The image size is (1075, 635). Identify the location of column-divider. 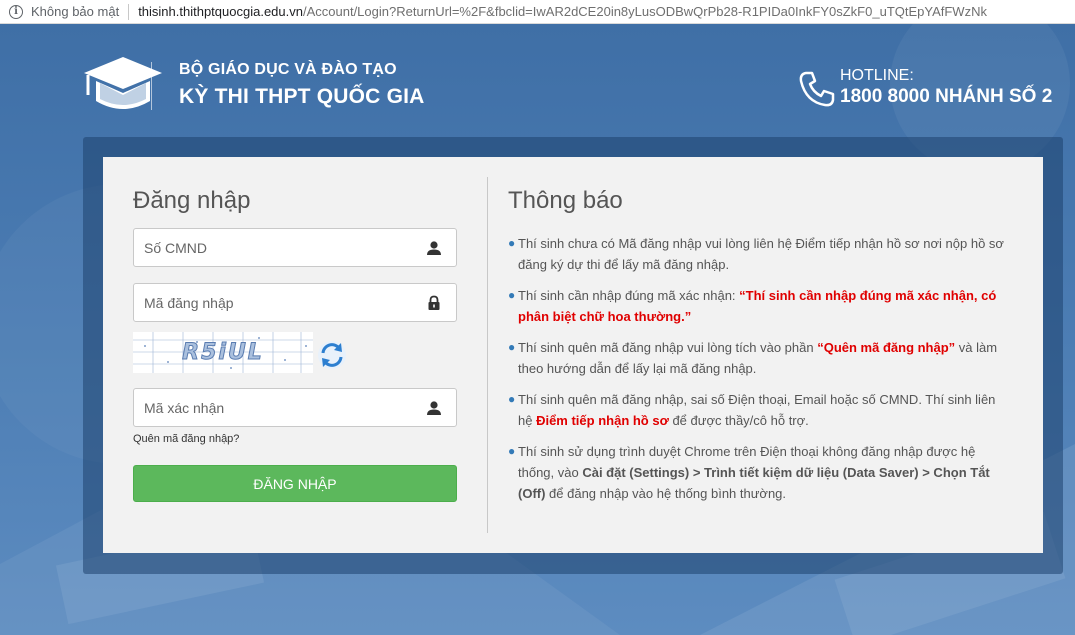
(487, 355).